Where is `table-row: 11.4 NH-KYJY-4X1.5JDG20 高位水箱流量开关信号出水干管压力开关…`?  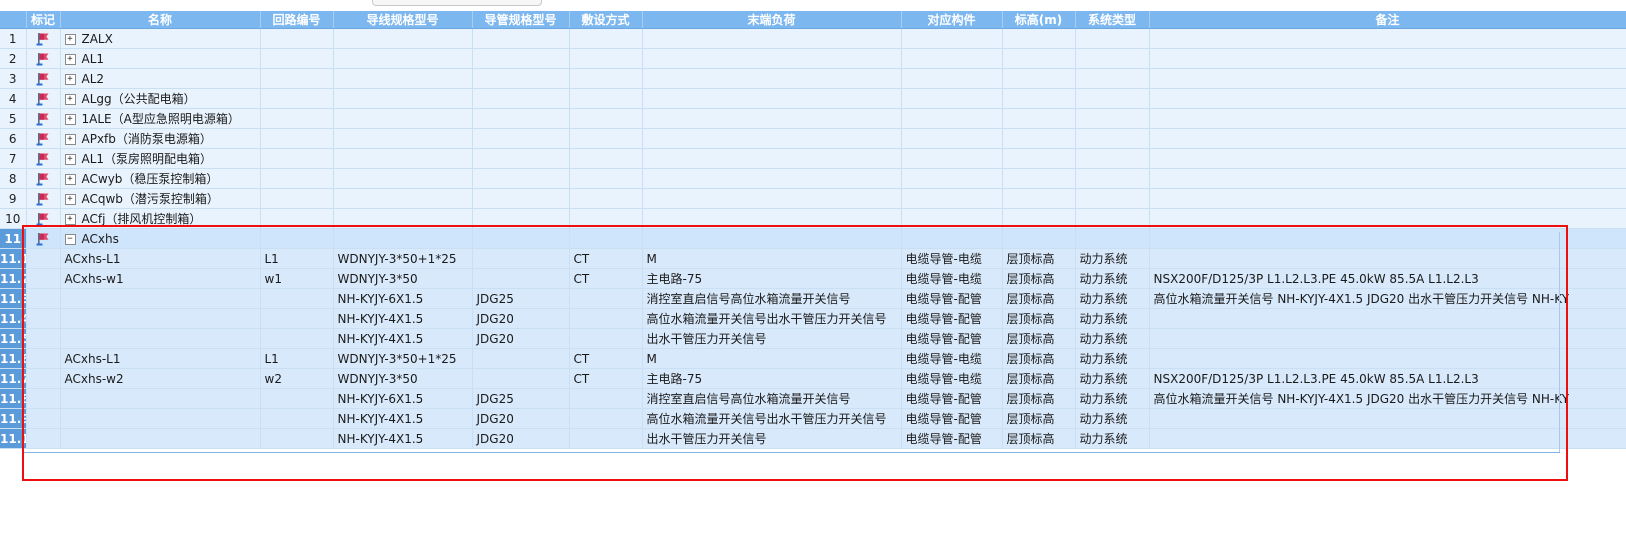
table-row: 11.4 NH-KYJY-4X1.5JDG20 高位水箱流量开关信号出水干管压力开关… is located at coordinates (813, 318).